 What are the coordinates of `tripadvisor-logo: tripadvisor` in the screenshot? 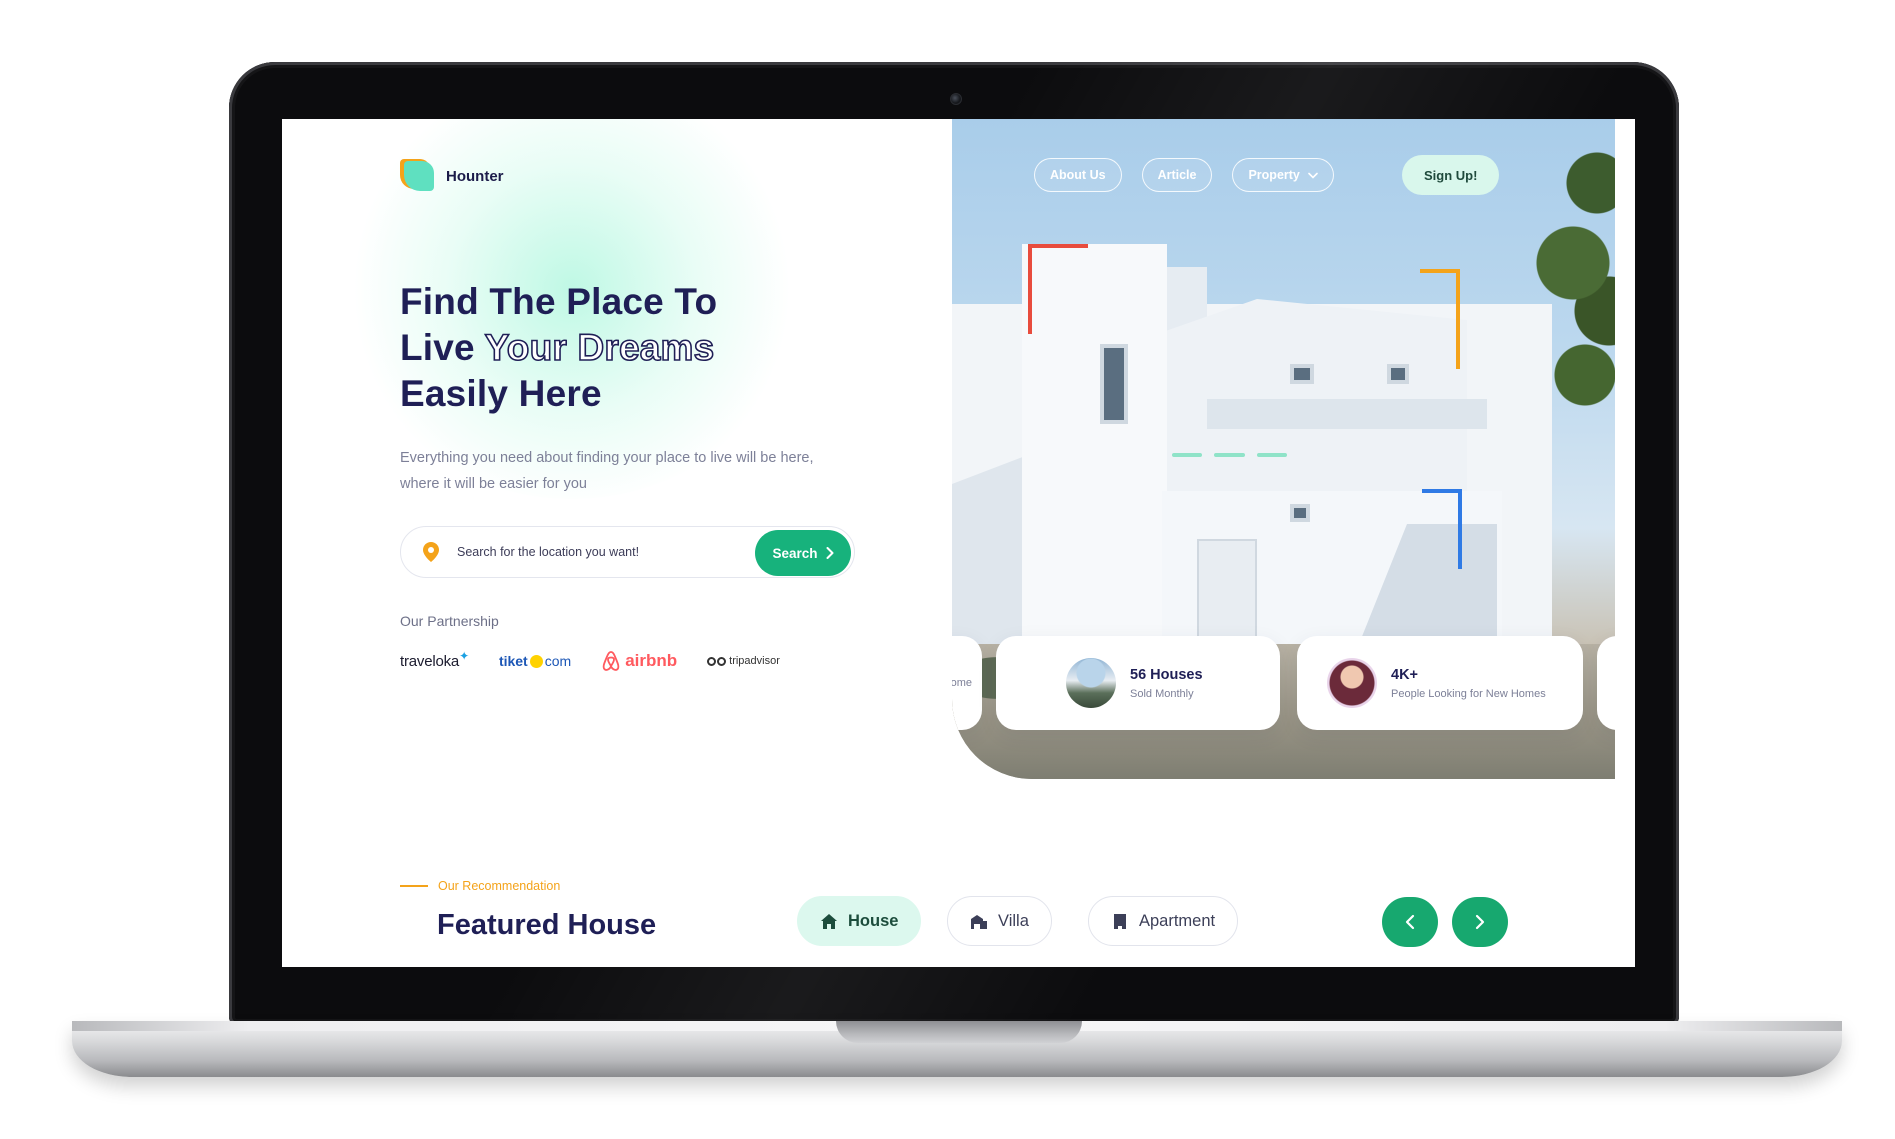 It's located at (743, 661).